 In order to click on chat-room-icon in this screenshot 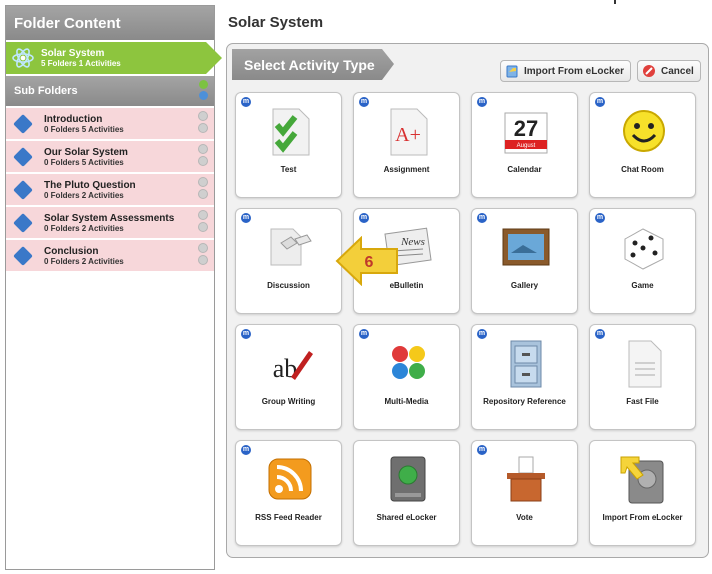, I will do `click(644, 131)`.